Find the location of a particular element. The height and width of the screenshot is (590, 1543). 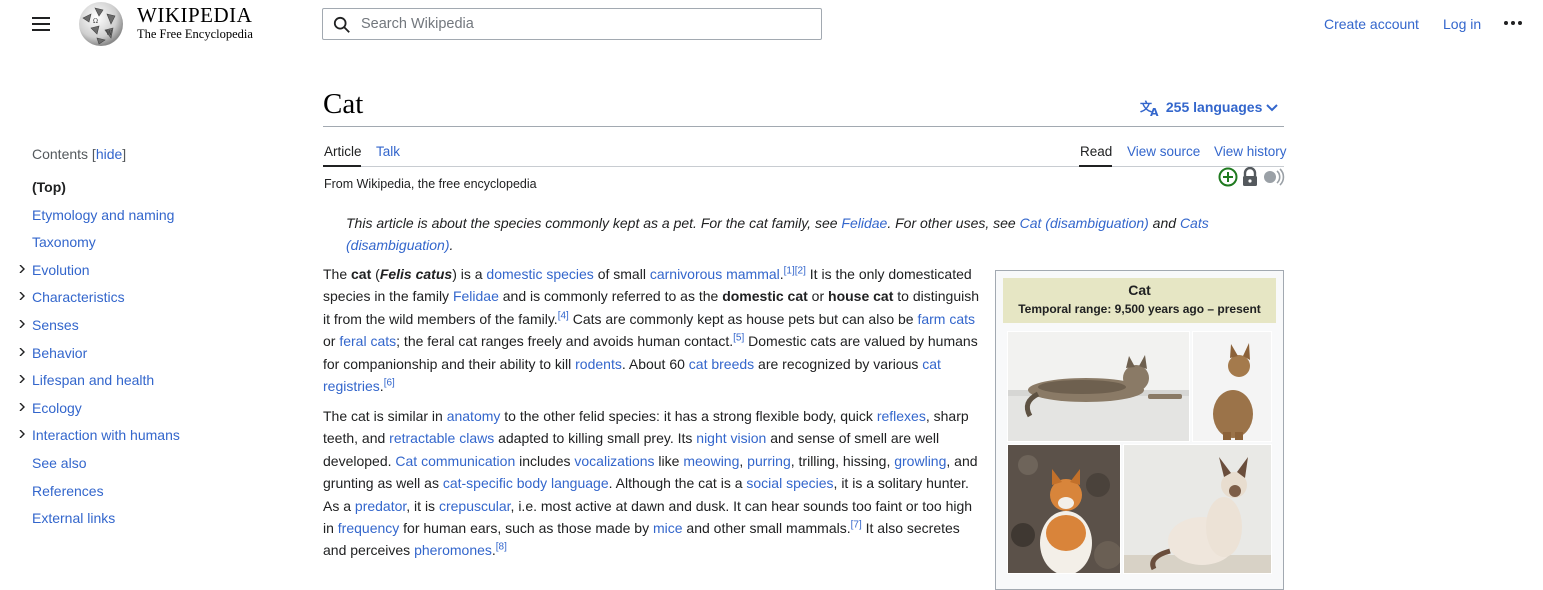

site-subtitle: From Wikipedia, the free encyclopedia is located at coordinates (430, 184).